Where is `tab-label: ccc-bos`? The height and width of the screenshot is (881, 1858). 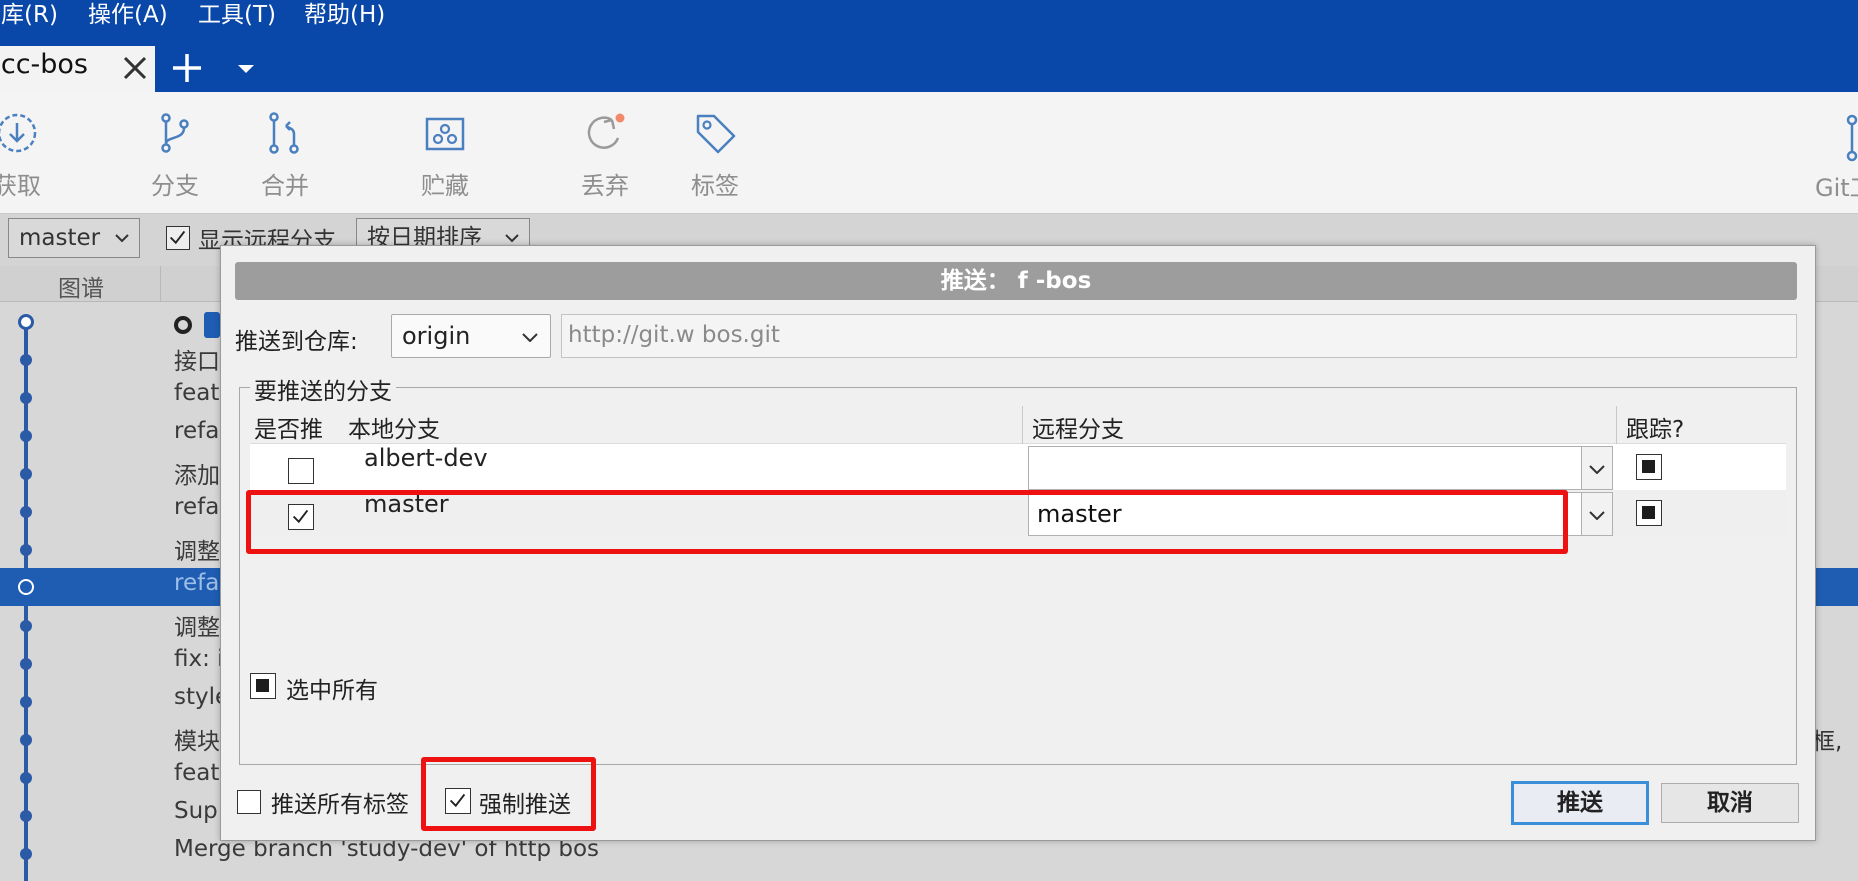
tab-label: ccc-bos is located at coordinates (44, 64).